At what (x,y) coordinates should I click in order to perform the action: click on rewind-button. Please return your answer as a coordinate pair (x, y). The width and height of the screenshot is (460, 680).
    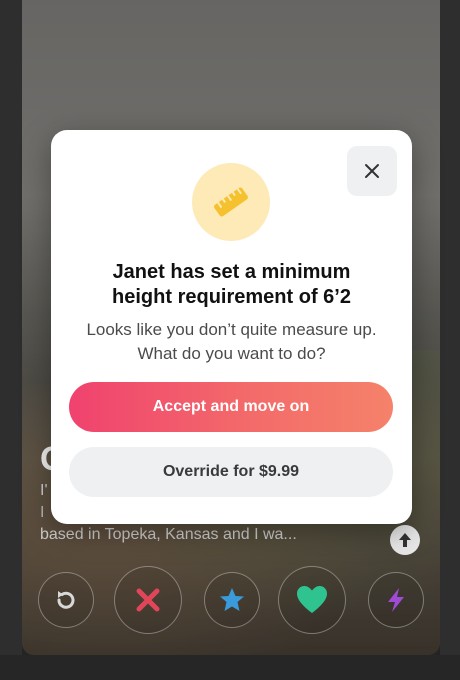
    Looking at the image, I should click on (66, 600).